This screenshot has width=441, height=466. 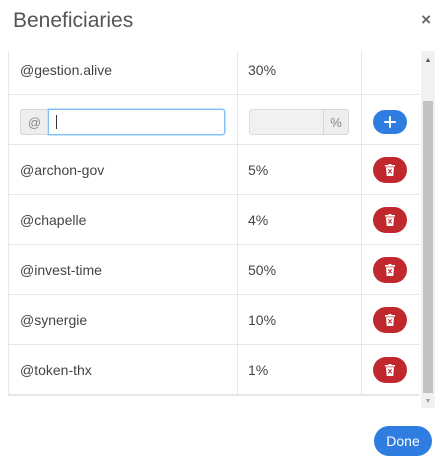 What do you see at coordinates (214, 320) in the screenshot?
I see `table-row: @synergie 10%` at bounding box center [214, 320].